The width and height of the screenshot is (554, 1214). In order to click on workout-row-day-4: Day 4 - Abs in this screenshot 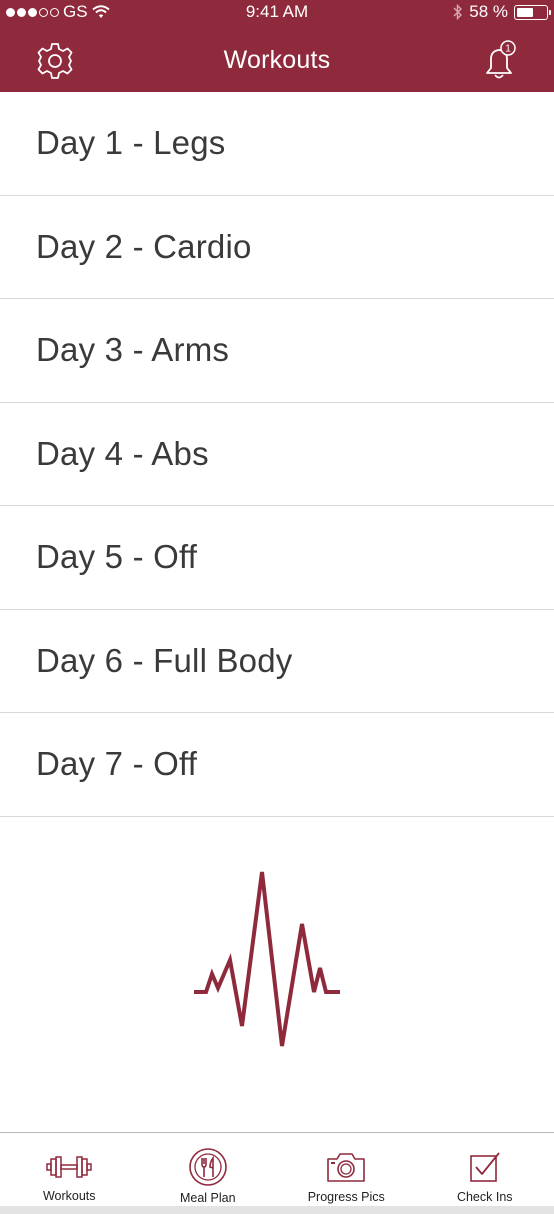, I will do `click(277, 454)`.